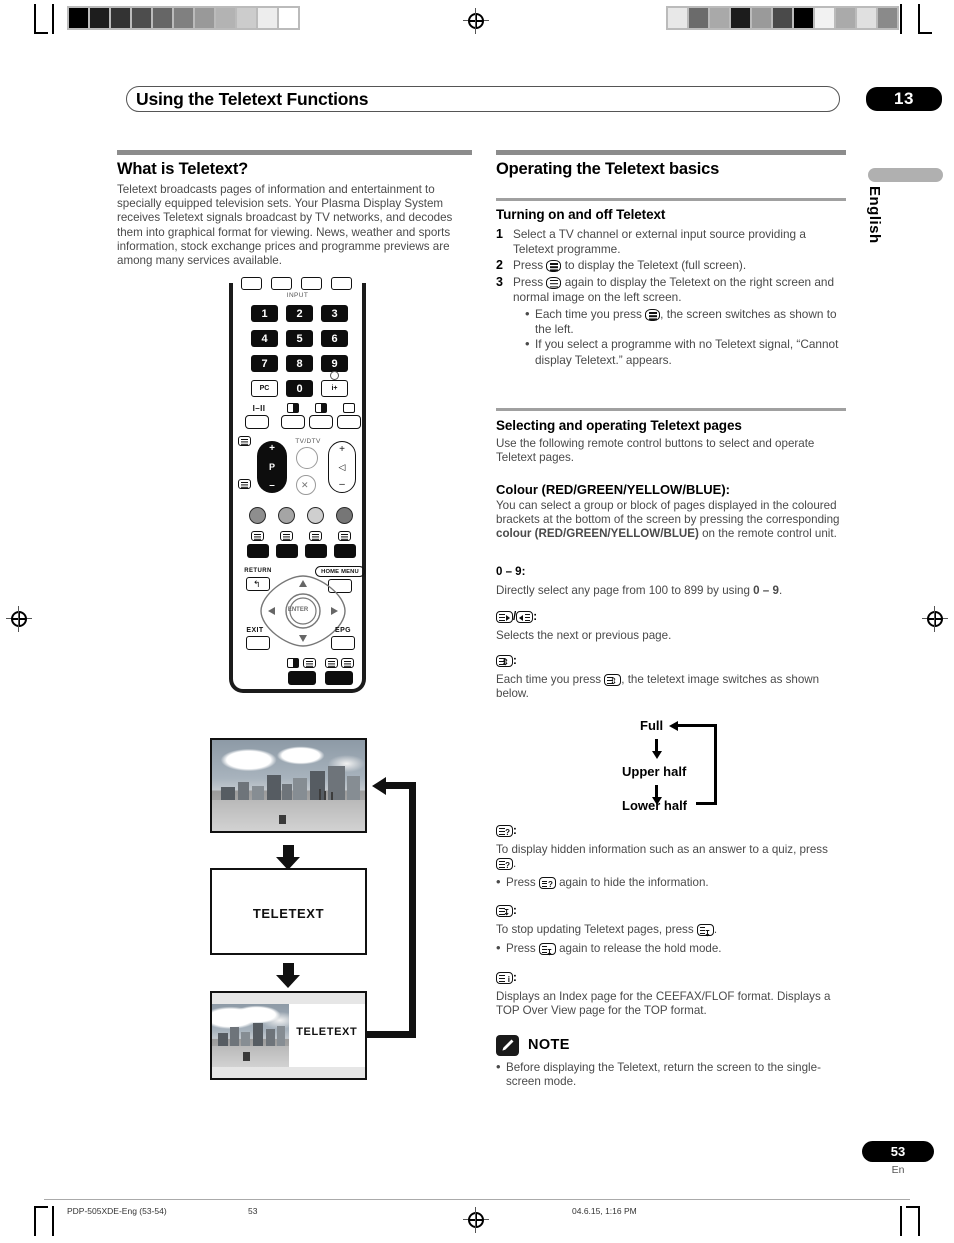 The width and height of the screenshot is (954, 1243). What do you see at coordinates (264, 363) in the screenshot?
I see `remote-number-7: 7` at bounding box center [264, 363].